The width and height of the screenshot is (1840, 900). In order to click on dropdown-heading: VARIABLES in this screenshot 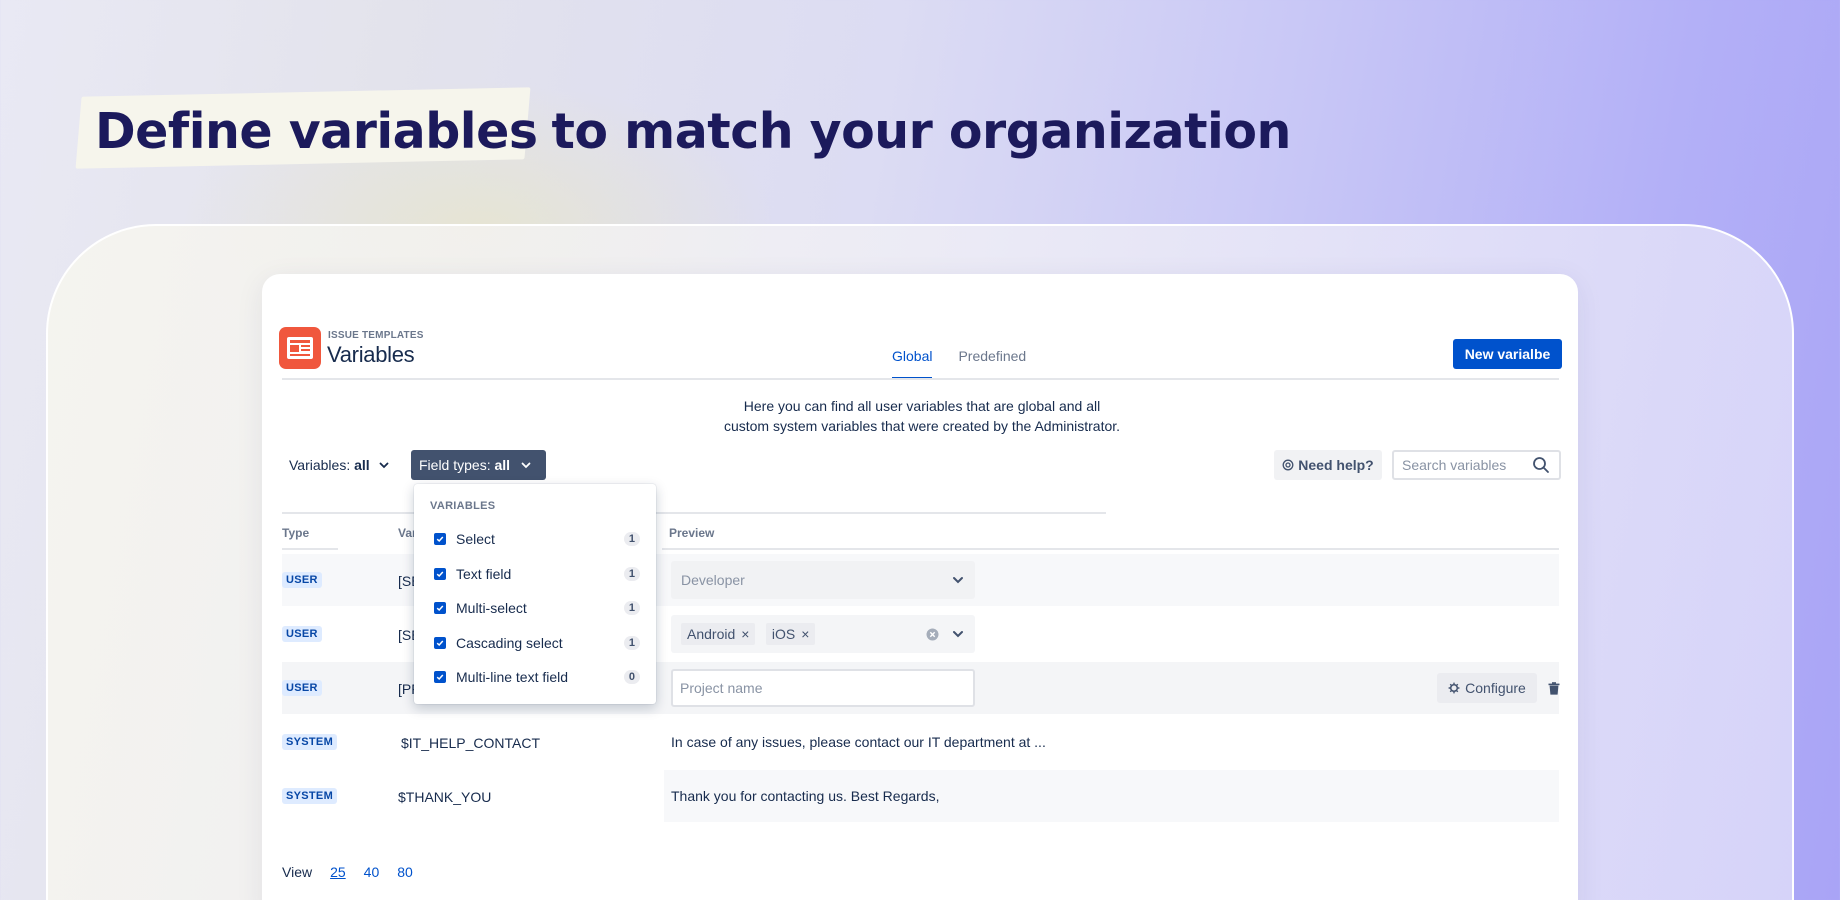, I will do `click(463, 506)`.